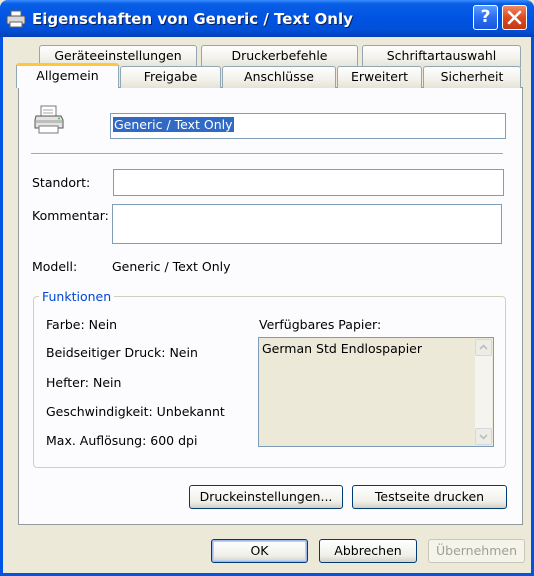  I want to click on paper-listbox: German Std Endlospapier, so click(376, 392).